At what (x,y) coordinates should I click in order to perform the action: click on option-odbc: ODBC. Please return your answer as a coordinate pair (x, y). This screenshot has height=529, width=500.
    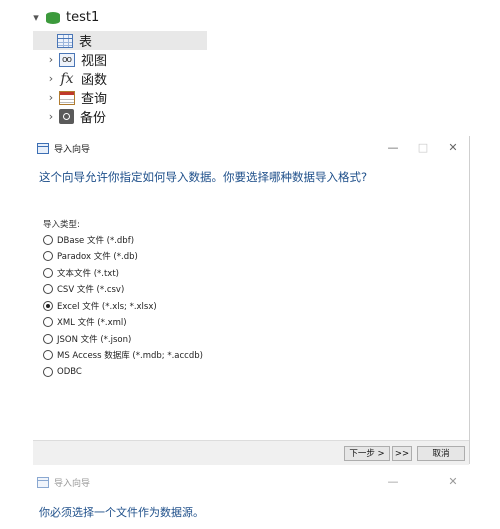
    Looking at the image, I should click on (62, 371).